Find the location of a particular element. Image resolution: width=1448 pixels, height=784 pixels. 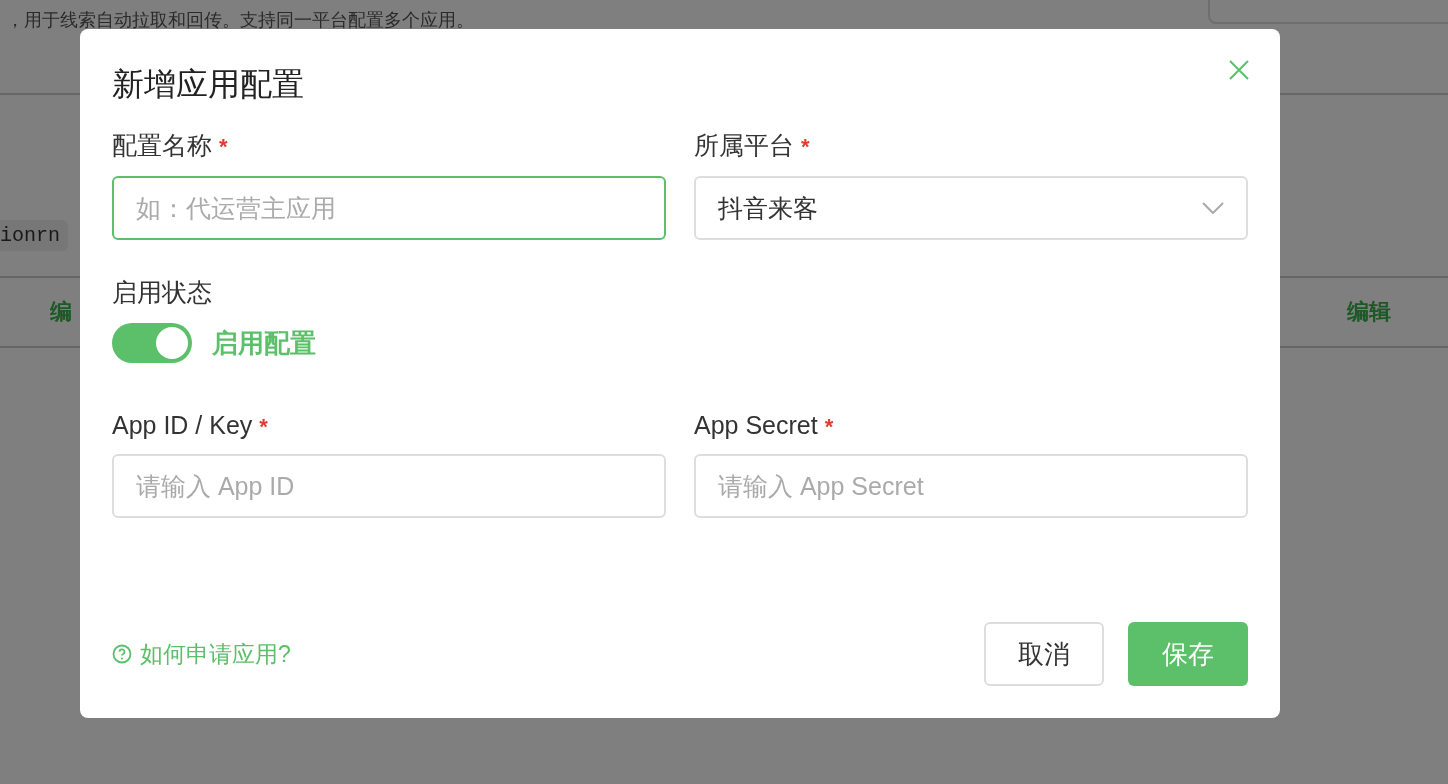

edit-link: 编 is located at coordinates (61, 312).